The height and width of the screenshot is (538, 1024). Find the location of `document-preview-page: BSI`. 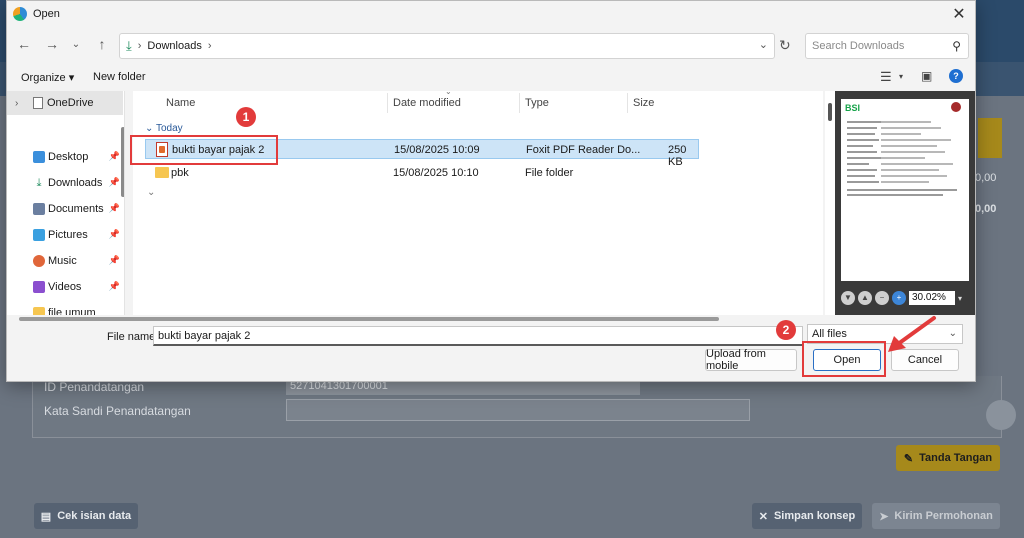

document-preview-page: BSI is located at coordinates (905, 190).